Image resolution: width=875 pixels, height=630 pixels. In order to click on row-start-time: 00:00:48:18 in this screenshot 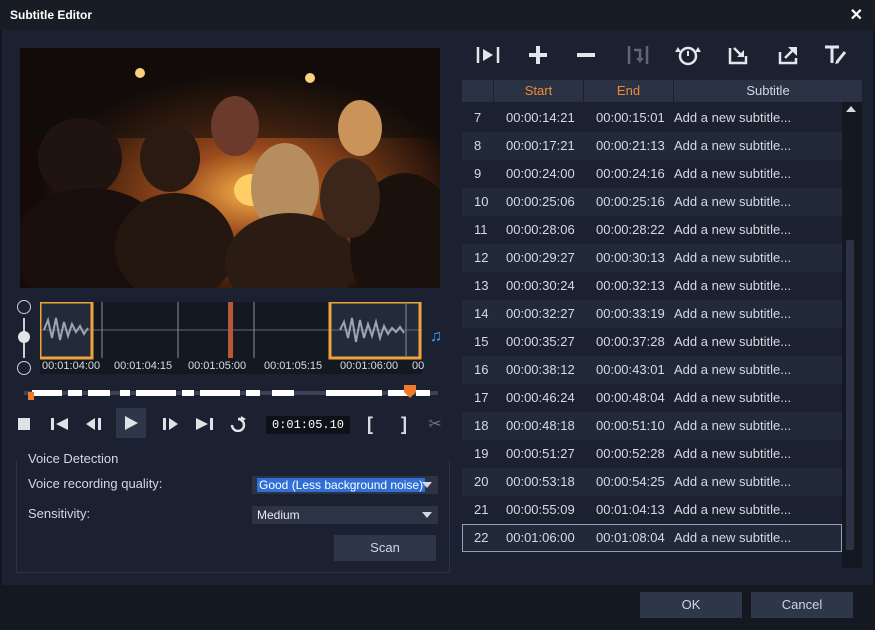, I will do `click(540, 425)`.